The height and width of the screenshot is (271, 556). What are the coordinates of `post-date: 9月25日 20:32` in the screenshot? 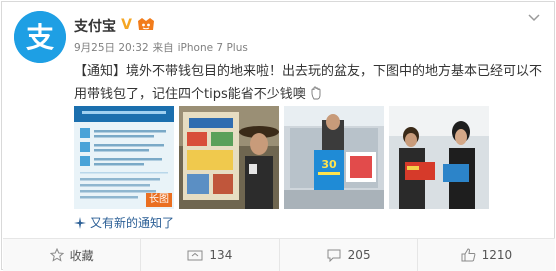 It's located at (111, 48).